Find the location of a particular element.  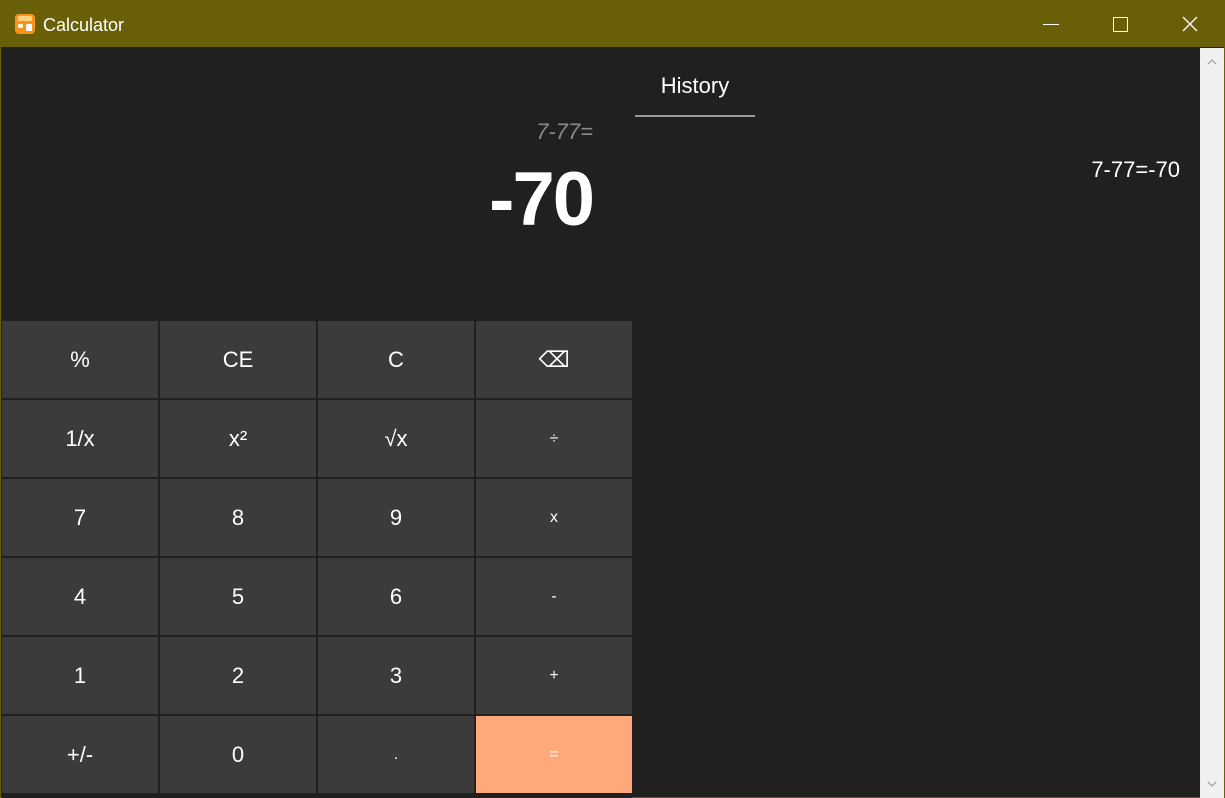

clear-entry-button: CE is located at coordinates (238, 359).